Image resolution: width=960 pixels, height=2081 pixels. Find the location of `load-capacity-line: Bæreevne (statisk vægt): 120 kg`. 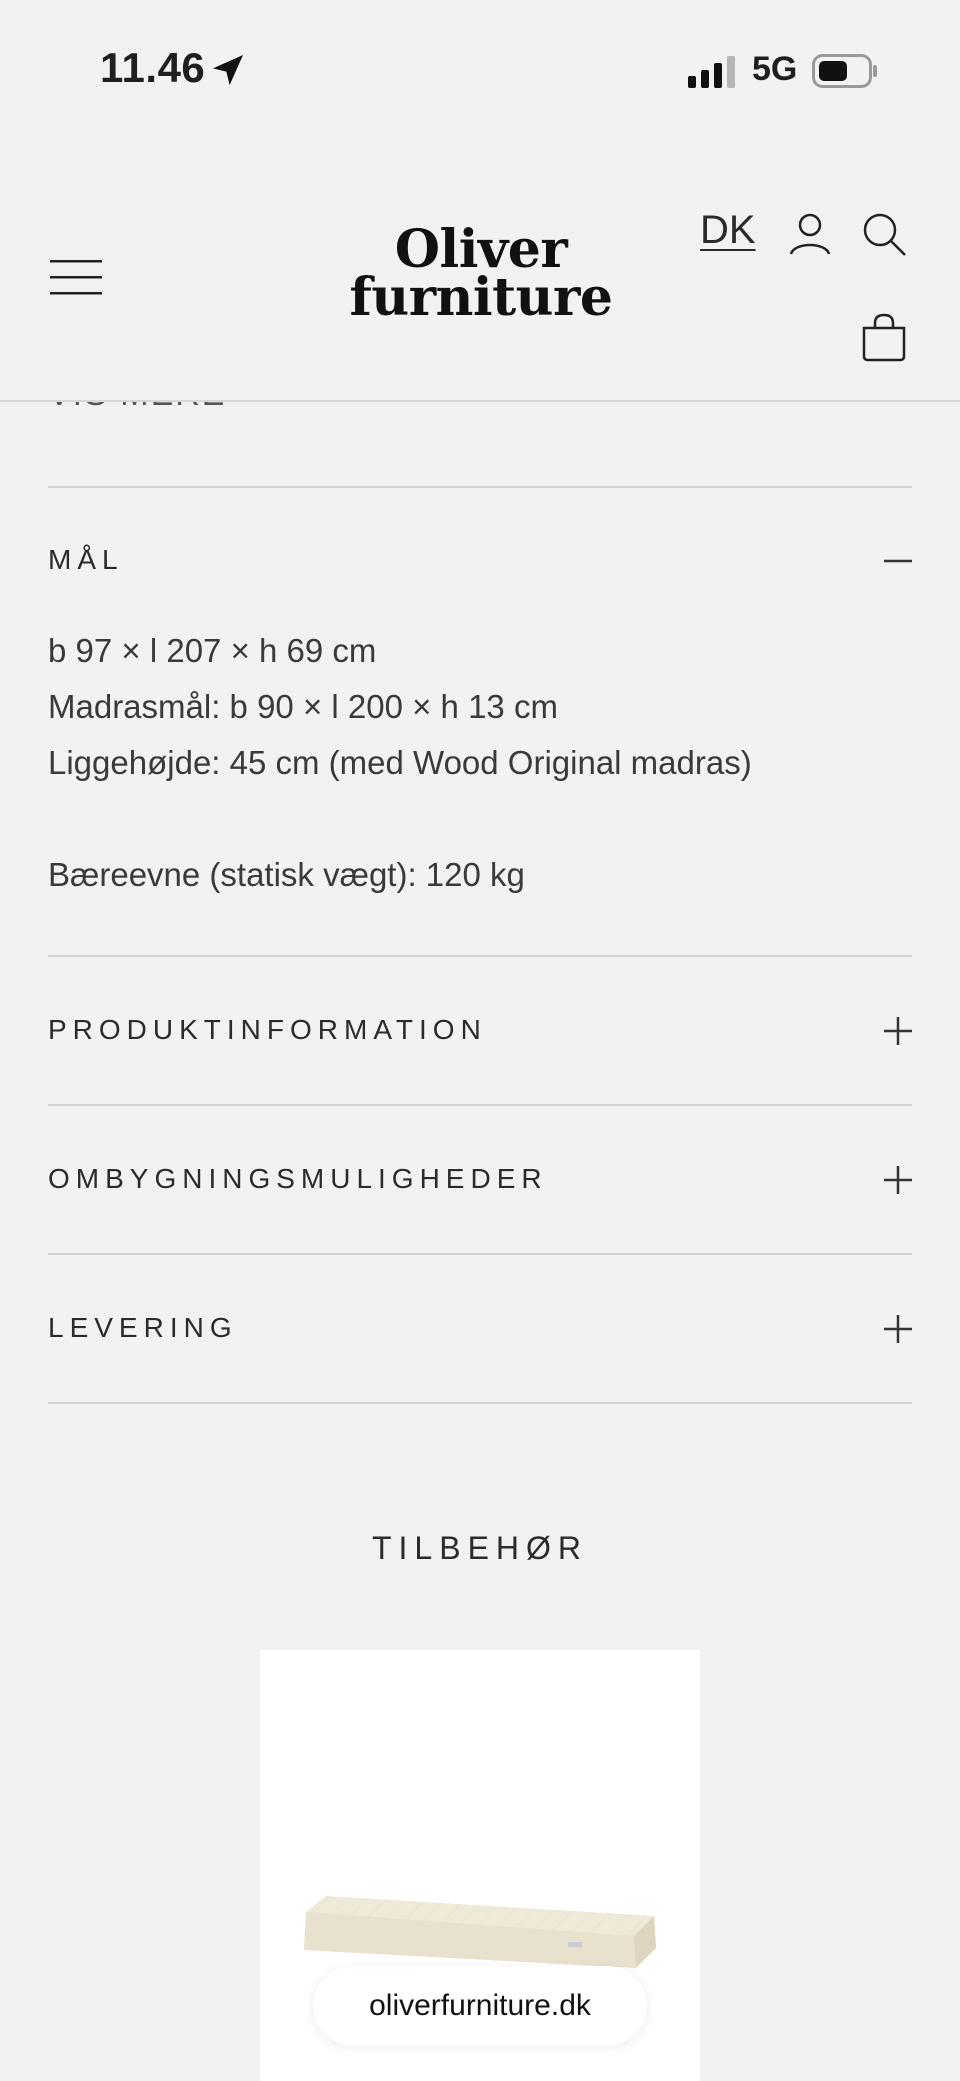

load-capacity-line: Bæreevne (statisk vægt): 120 kg is located at coordinates (286, 874).